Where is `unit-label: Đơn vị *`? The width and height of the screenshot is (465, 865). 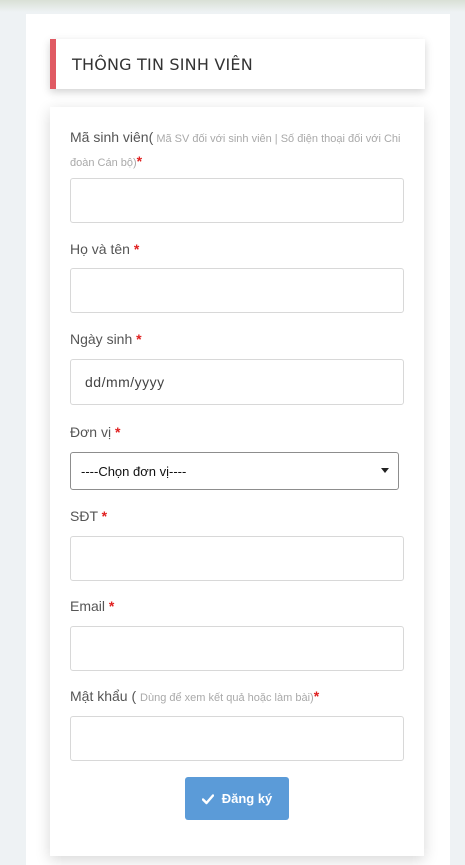 unit-label: Đơn vị * is located at coordinates (95, 432).